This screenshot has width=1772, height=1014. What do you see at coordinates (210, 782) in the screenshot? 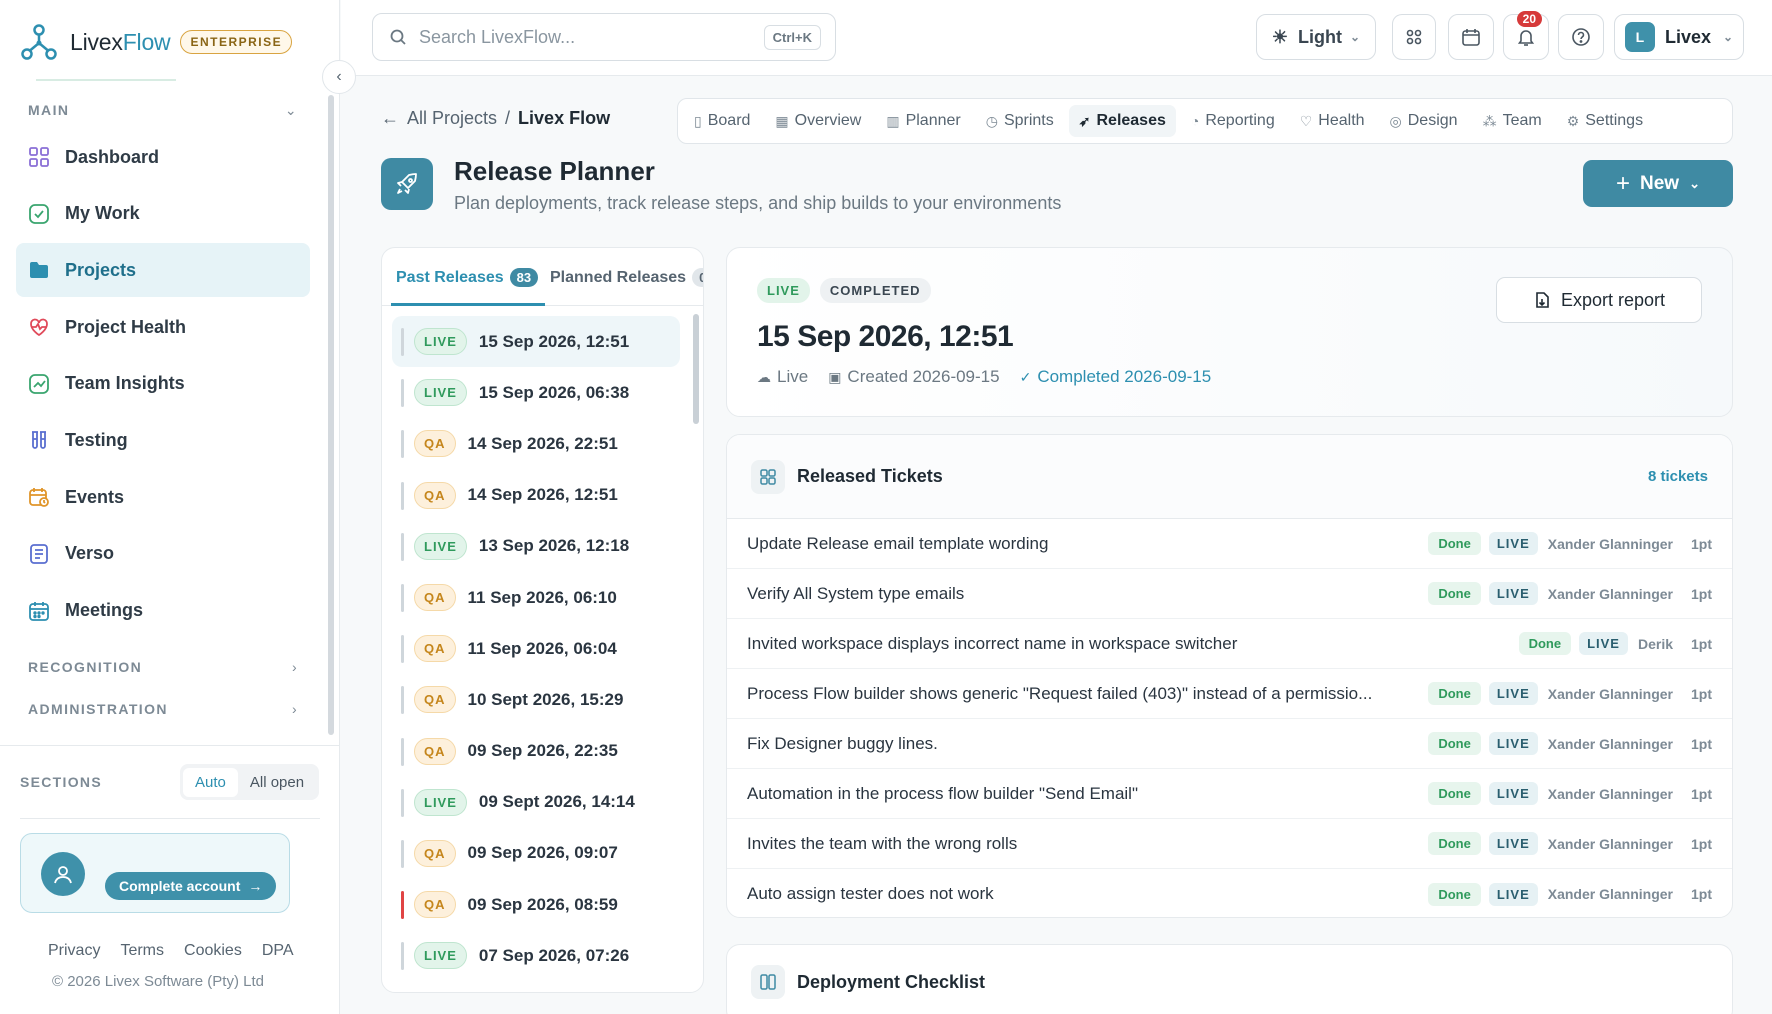
I see `sections-option-auto: Auto` at bounding box center [210, 782].